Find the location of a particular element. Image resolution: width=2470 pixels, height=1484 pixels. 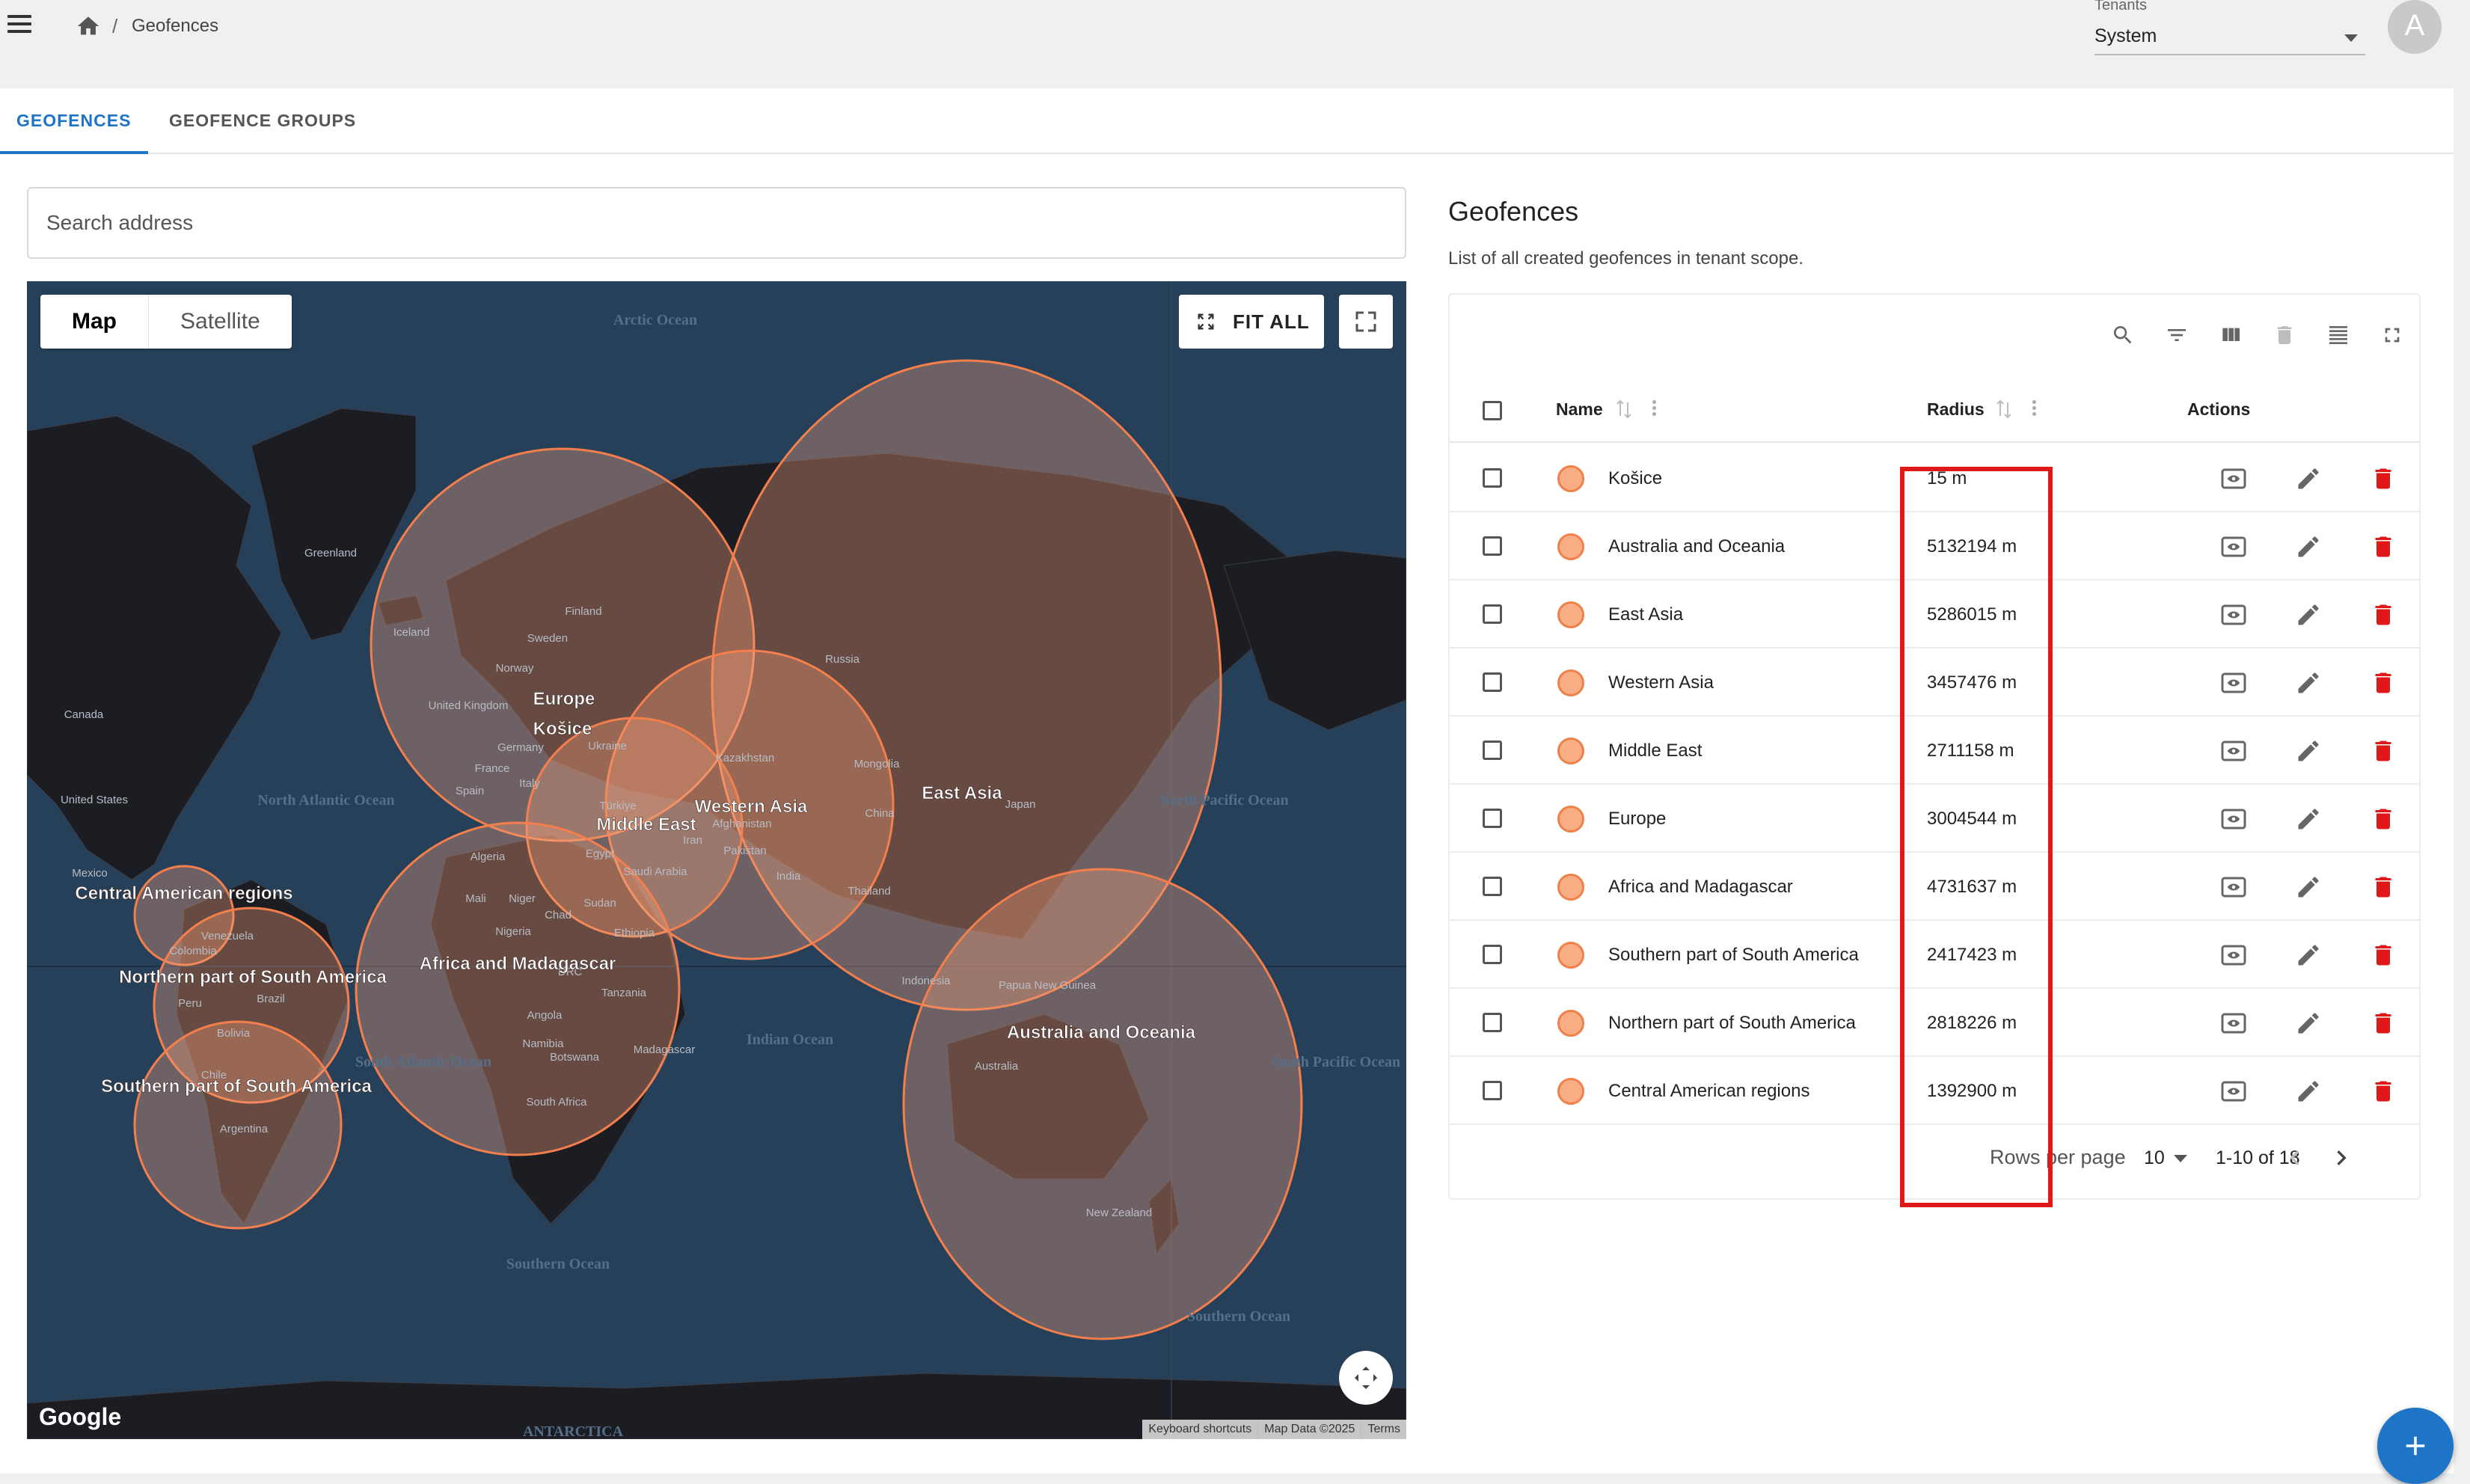

density-button is located at coordinates (2338, 334).